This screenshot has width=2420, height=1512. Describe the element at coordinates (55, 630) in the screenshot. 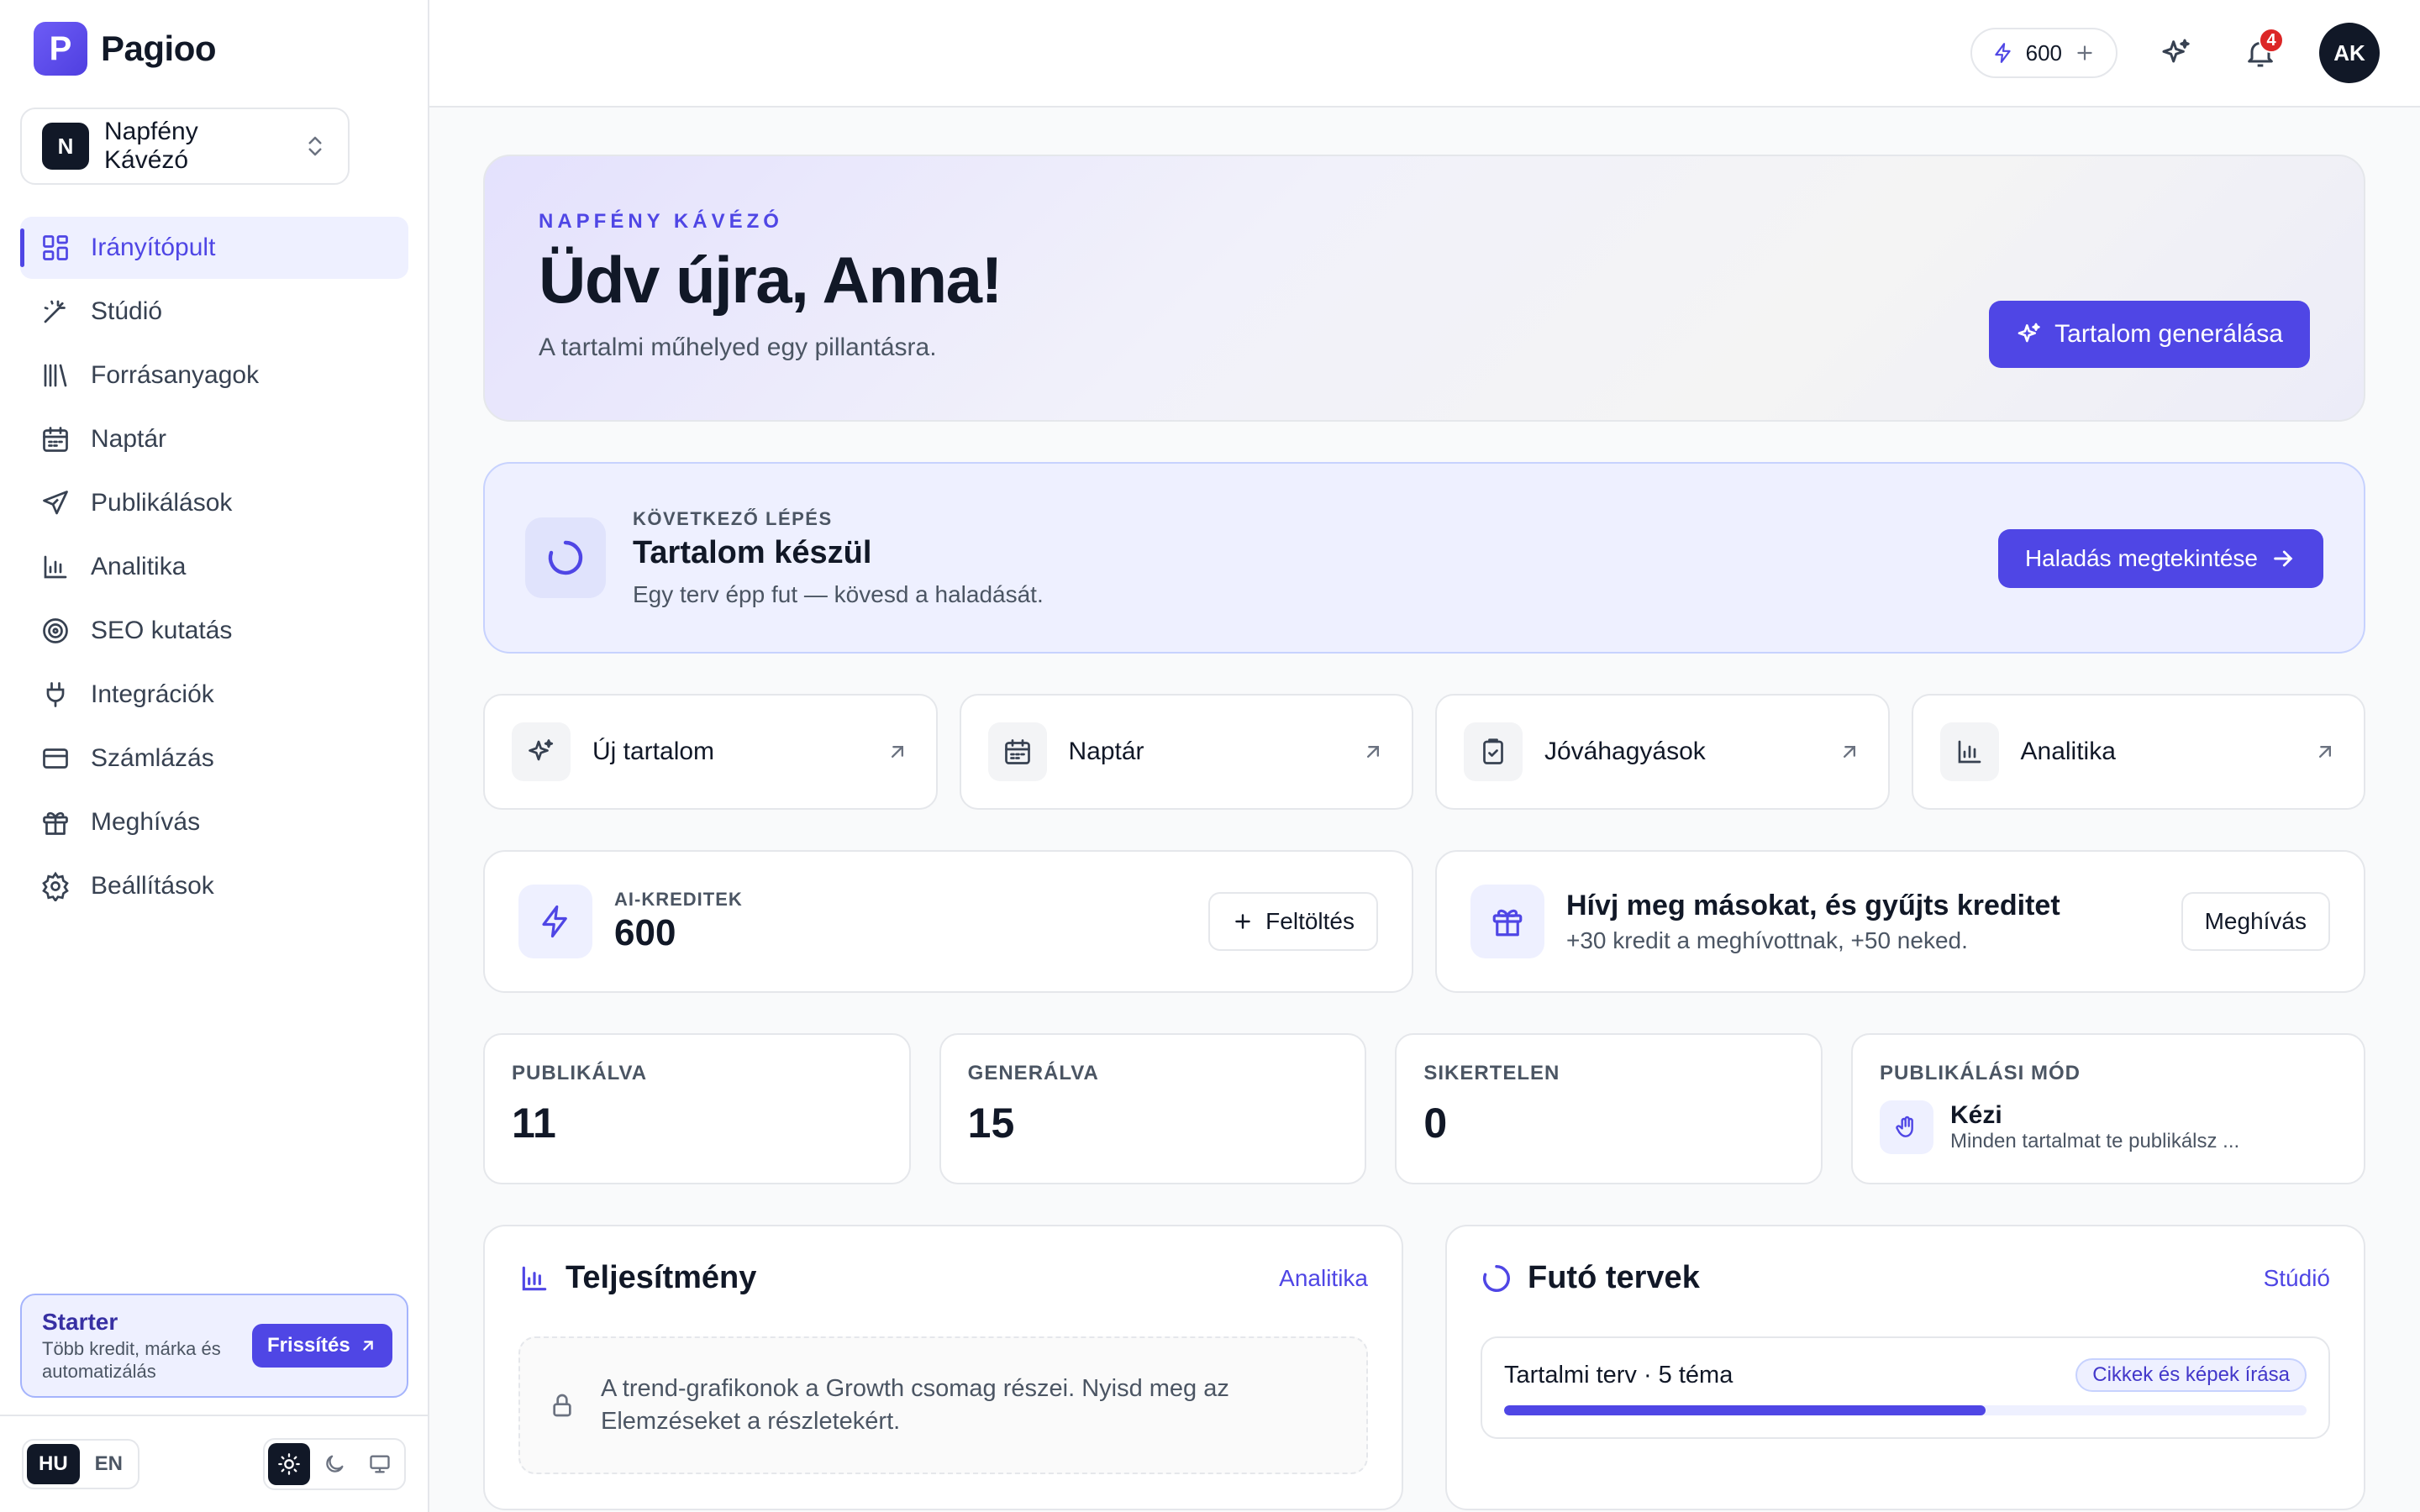

I see `target-icon` at that location.